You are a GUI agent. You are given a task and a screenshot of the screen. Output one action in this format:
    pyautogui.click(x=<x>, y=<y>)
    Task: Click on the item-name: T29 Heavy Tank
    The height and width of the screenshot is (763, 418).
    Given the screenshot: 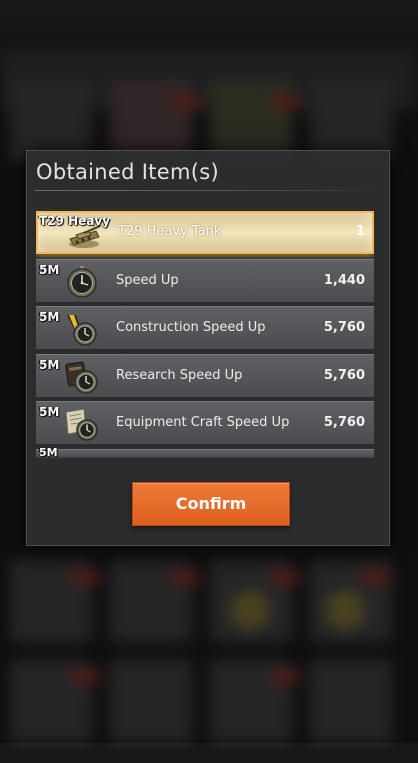 What is the action you would take?
    pyautogui.click(x=170, y=231)
    